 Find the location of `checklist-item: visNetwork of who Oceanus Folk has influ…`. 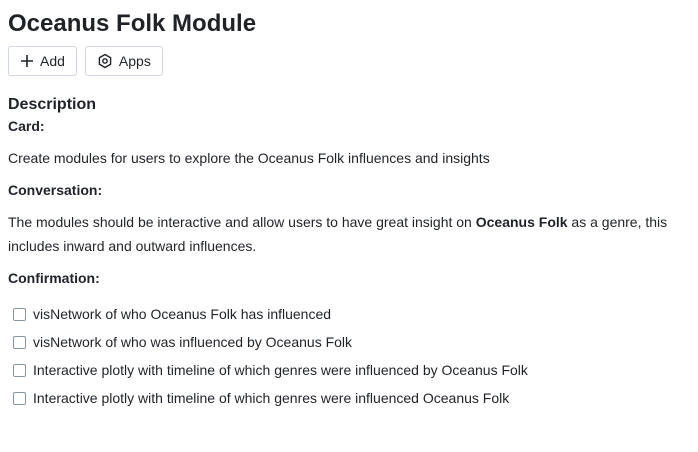

checklist-item: visNetwork of who Oceanus Folk has influ… is located at coordinates (349, 314).